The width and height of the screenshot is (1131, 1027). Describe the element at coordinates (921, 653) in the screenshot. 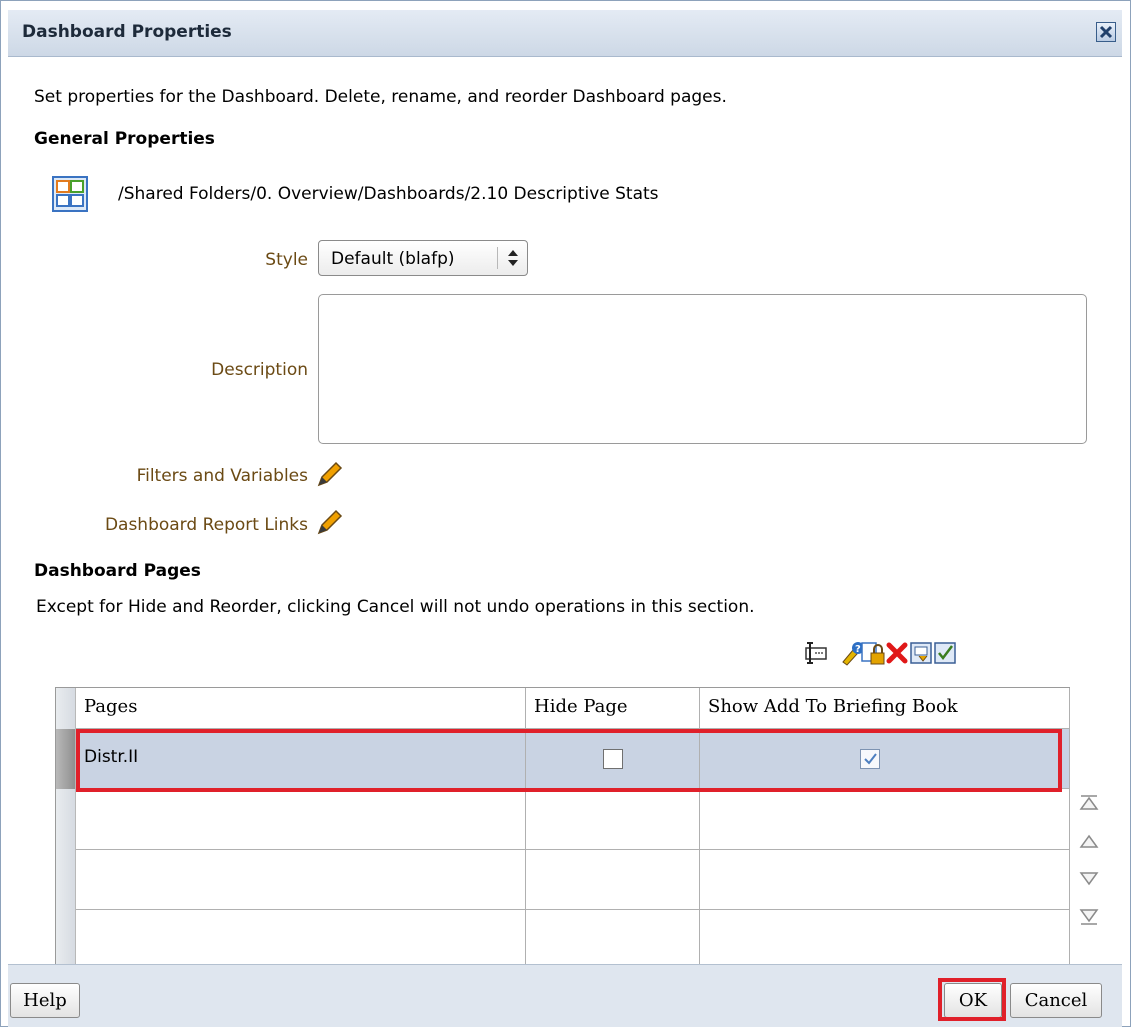

I see `print-options-icon` at that location.